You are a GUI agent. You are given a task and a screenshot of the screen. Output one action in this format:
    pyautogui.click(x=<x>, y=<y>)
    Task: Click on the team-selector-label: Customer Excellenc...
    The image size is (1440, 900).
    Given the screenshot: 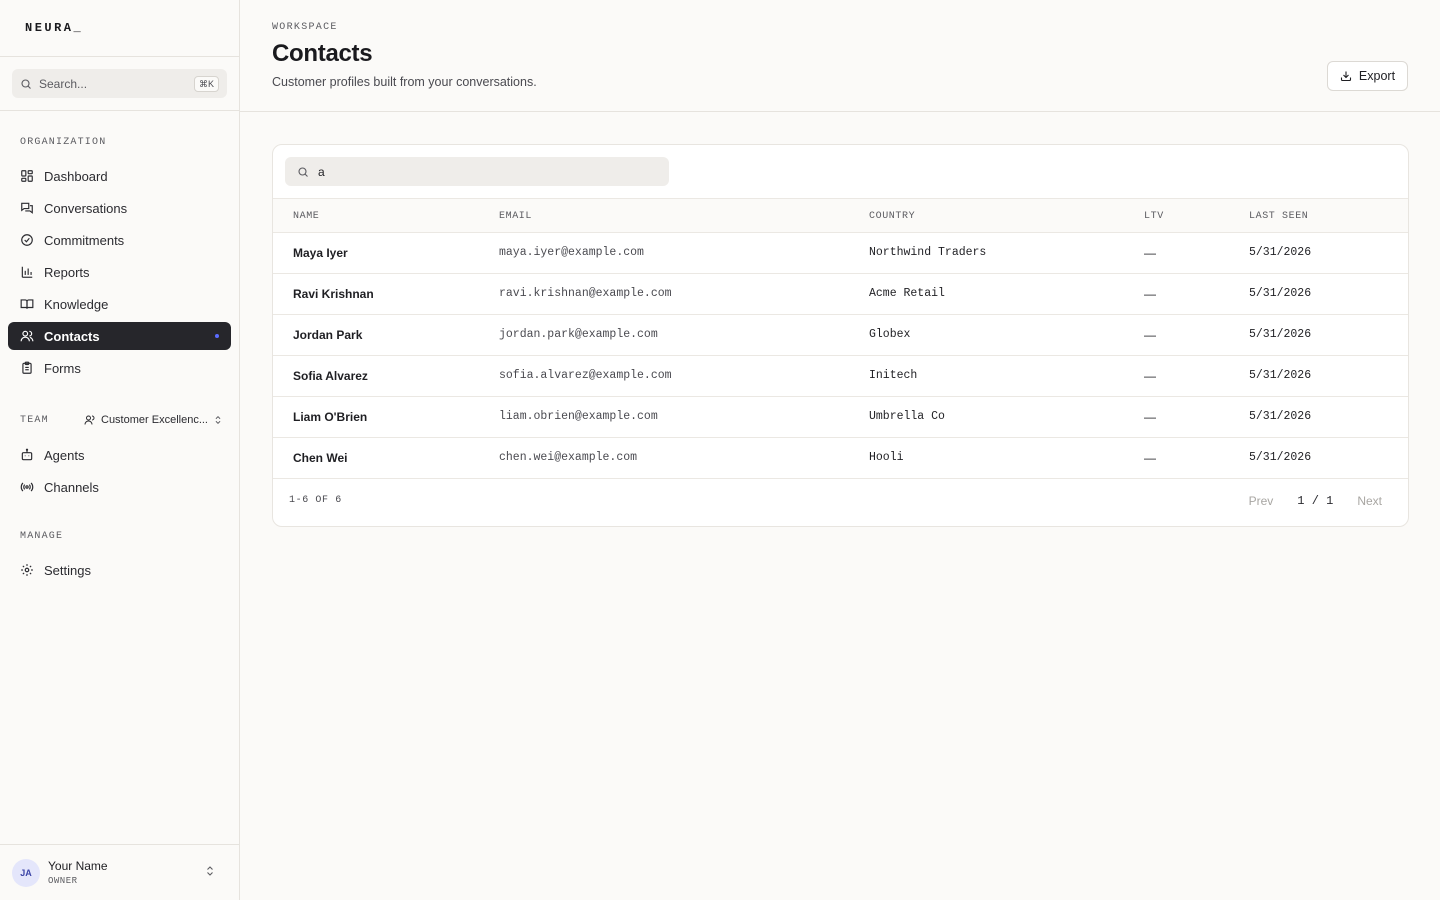 What is the action you would take?
    pyautogui.click(x=154, y=420)
    